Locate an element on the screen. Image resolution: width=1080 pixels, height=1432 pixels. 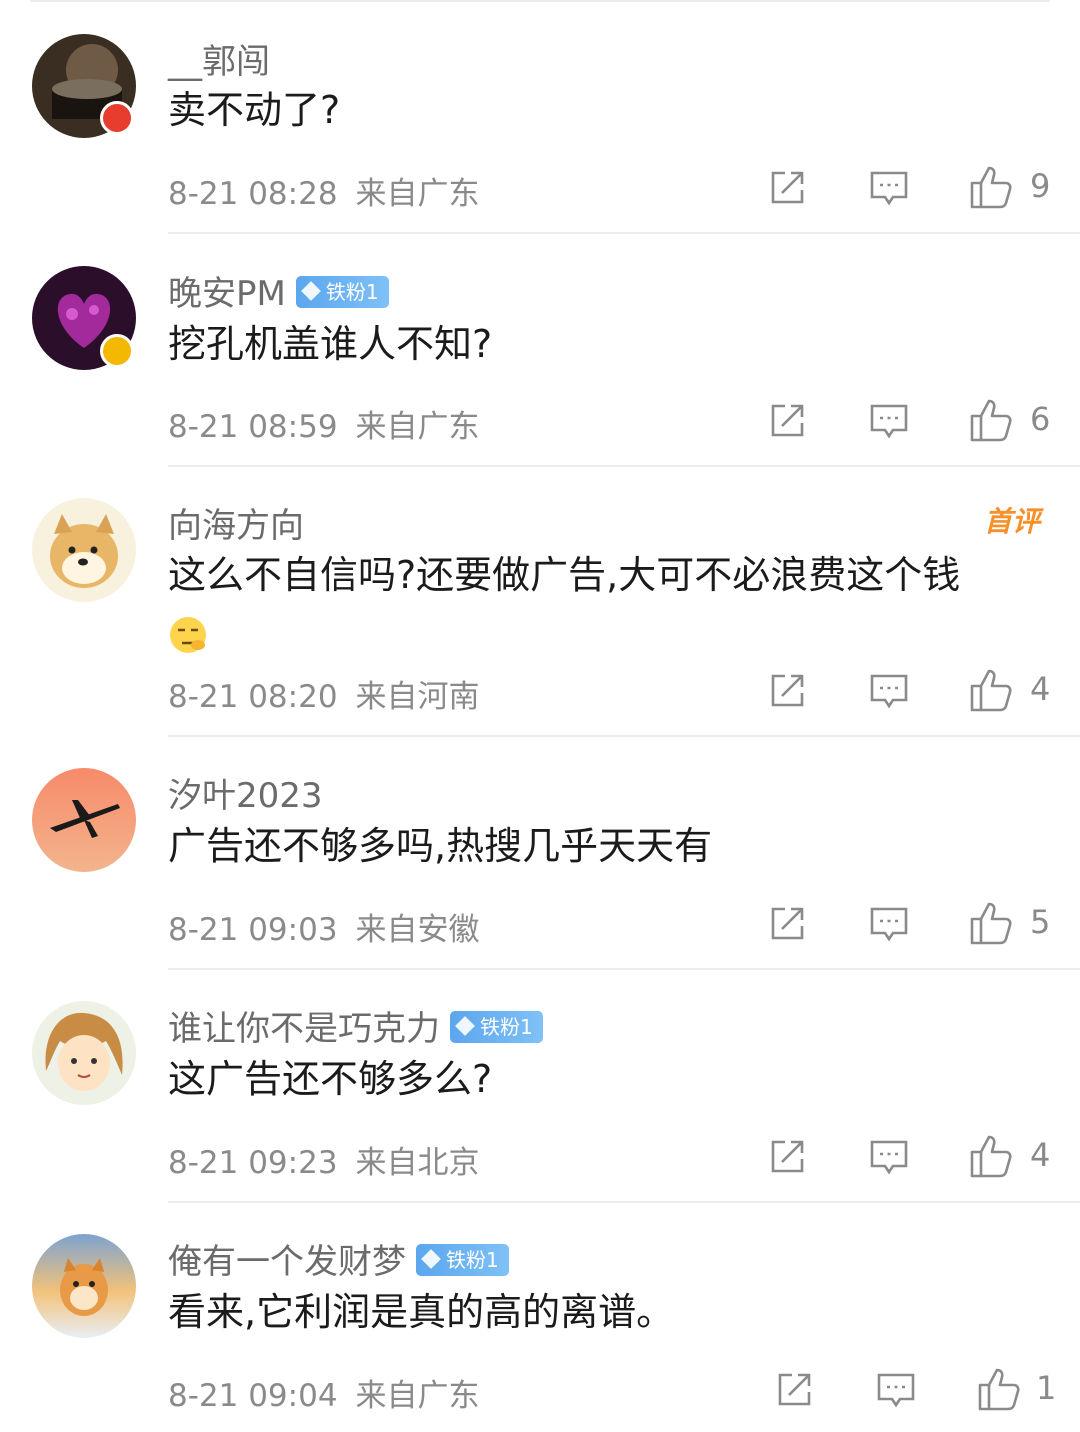
username: __郭闯 is located at coordinates (219, 58).